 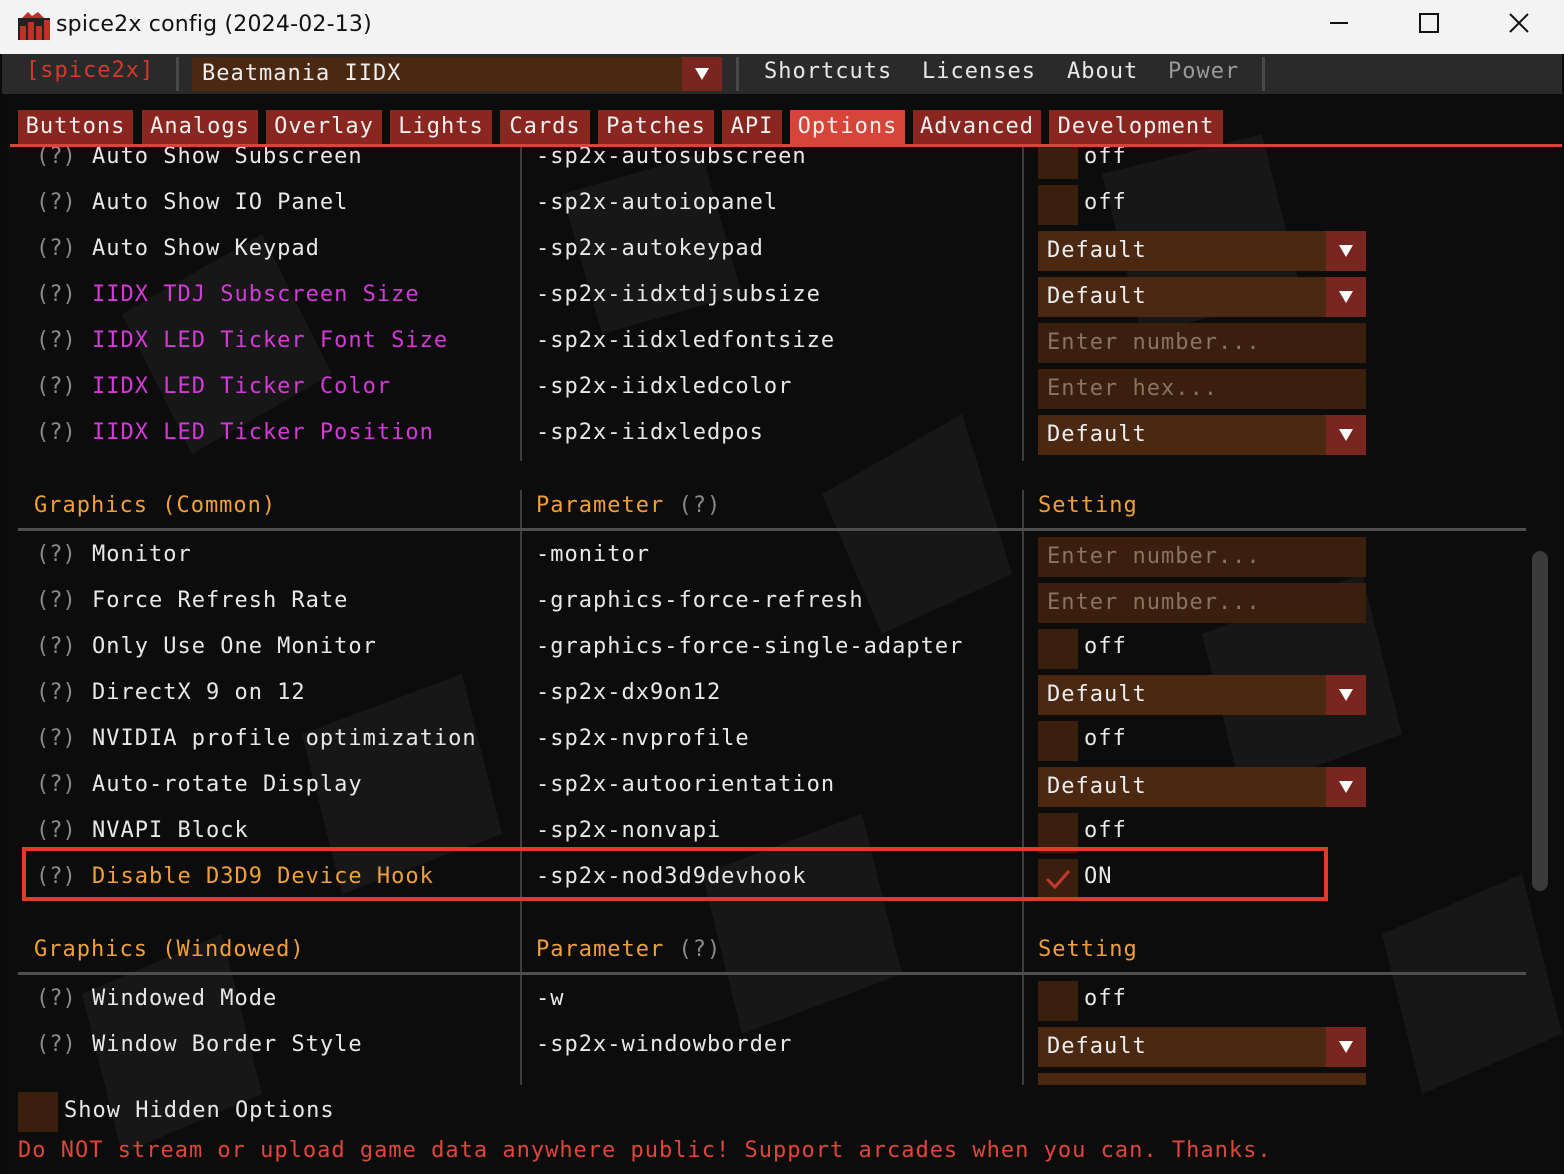 I want to click on option-label: IIDX LED Ticker Position, so click(x=263, y=432).